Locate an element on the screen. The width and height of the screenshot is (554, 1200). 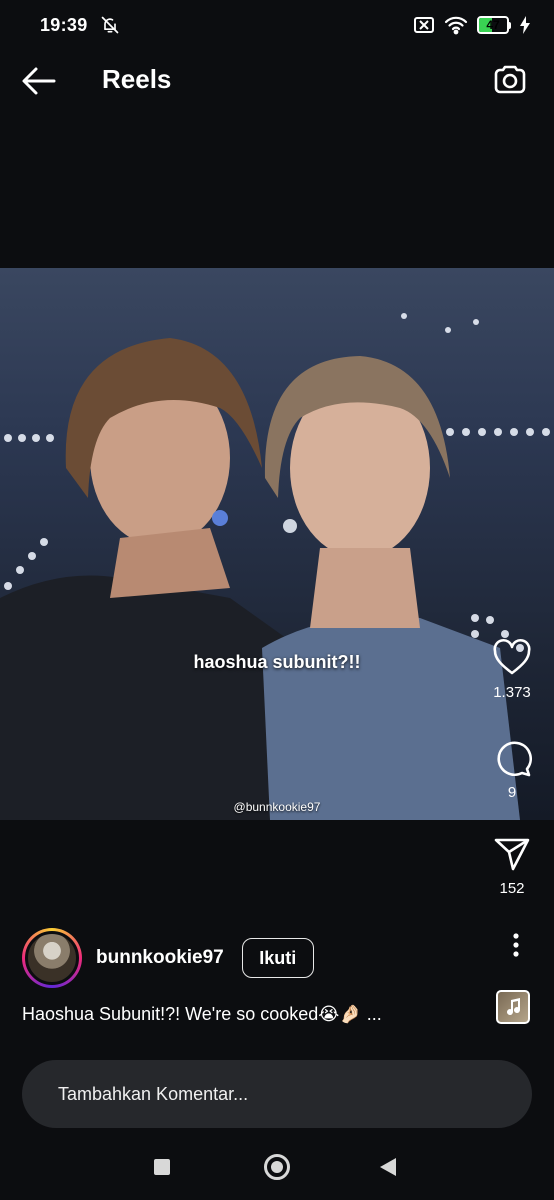
page-title: Reels is located at coordinates (137, 79).